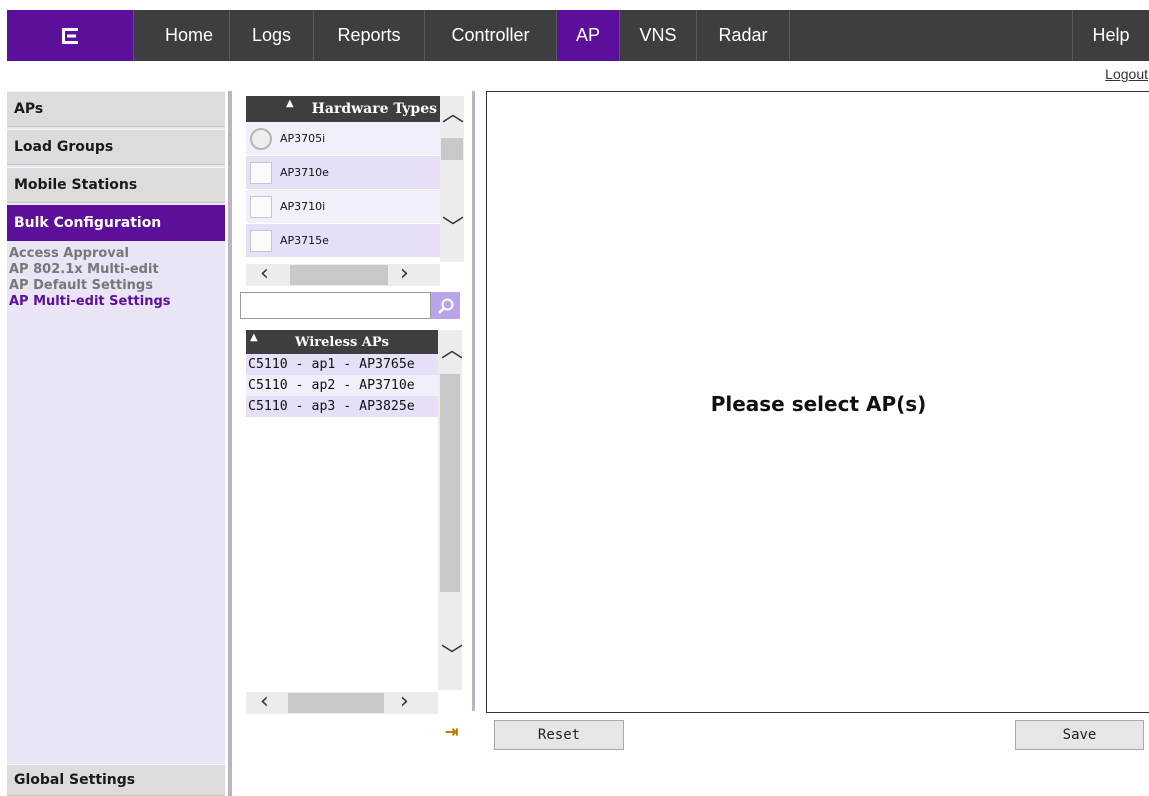 The image size is (1149, 796). What do you see at coordinates (116, 223) in the screenshot?
I see `sidebar-item-bulk-configuration: Bulk Configuration` at bounding box center [116, 223].